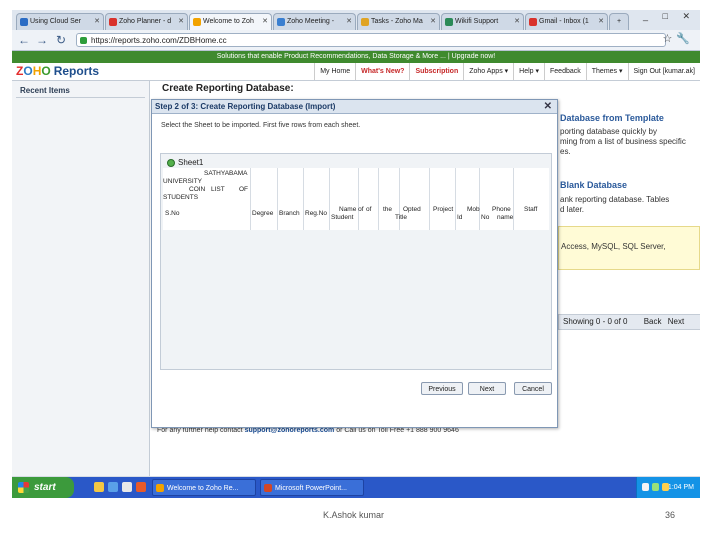 This screenshot has height=540, width=720. Describe the element at coordinates (57, 71) in the screenshot. I see `zoho-reports-logo: ZOHO Reports` at that location.